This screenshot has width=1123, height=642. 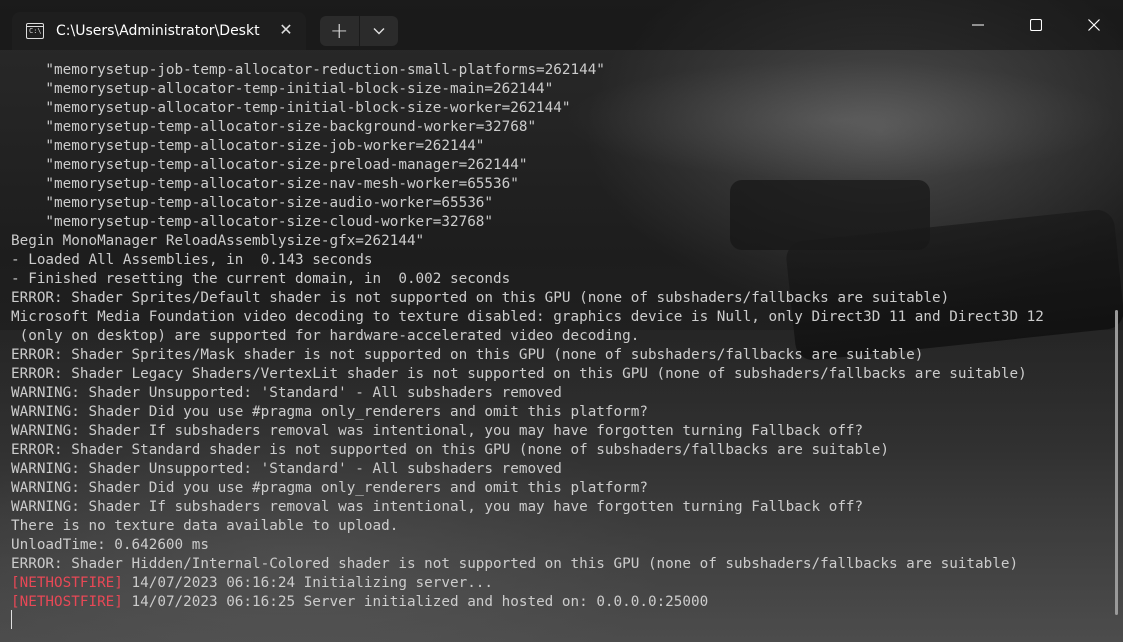 I want to click on tab-title: C:\Users\Administrator\Deskt, so click(x=158, y=31).